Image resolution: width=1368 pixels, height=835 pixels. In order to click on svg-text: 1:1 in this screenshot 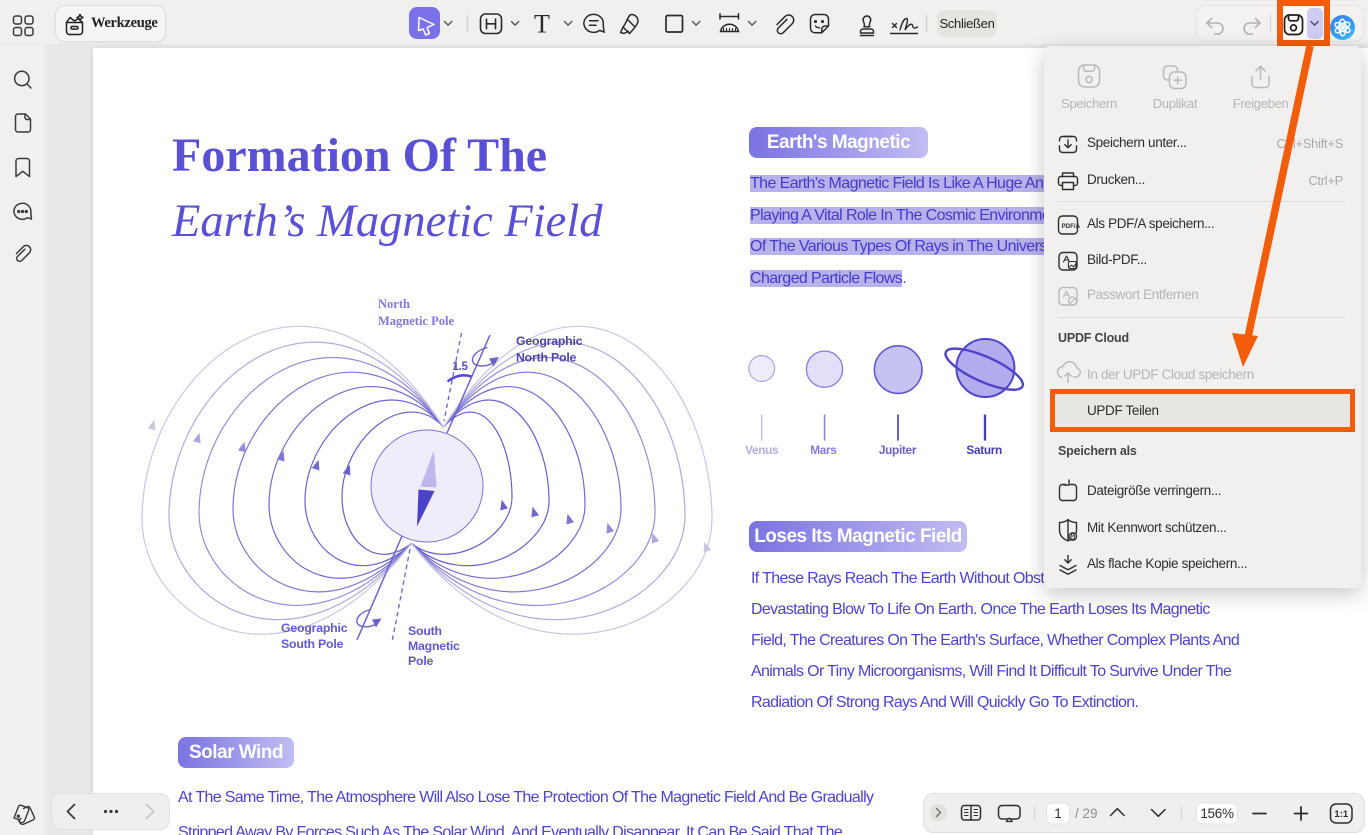, I will do `click(1341, 814)`.